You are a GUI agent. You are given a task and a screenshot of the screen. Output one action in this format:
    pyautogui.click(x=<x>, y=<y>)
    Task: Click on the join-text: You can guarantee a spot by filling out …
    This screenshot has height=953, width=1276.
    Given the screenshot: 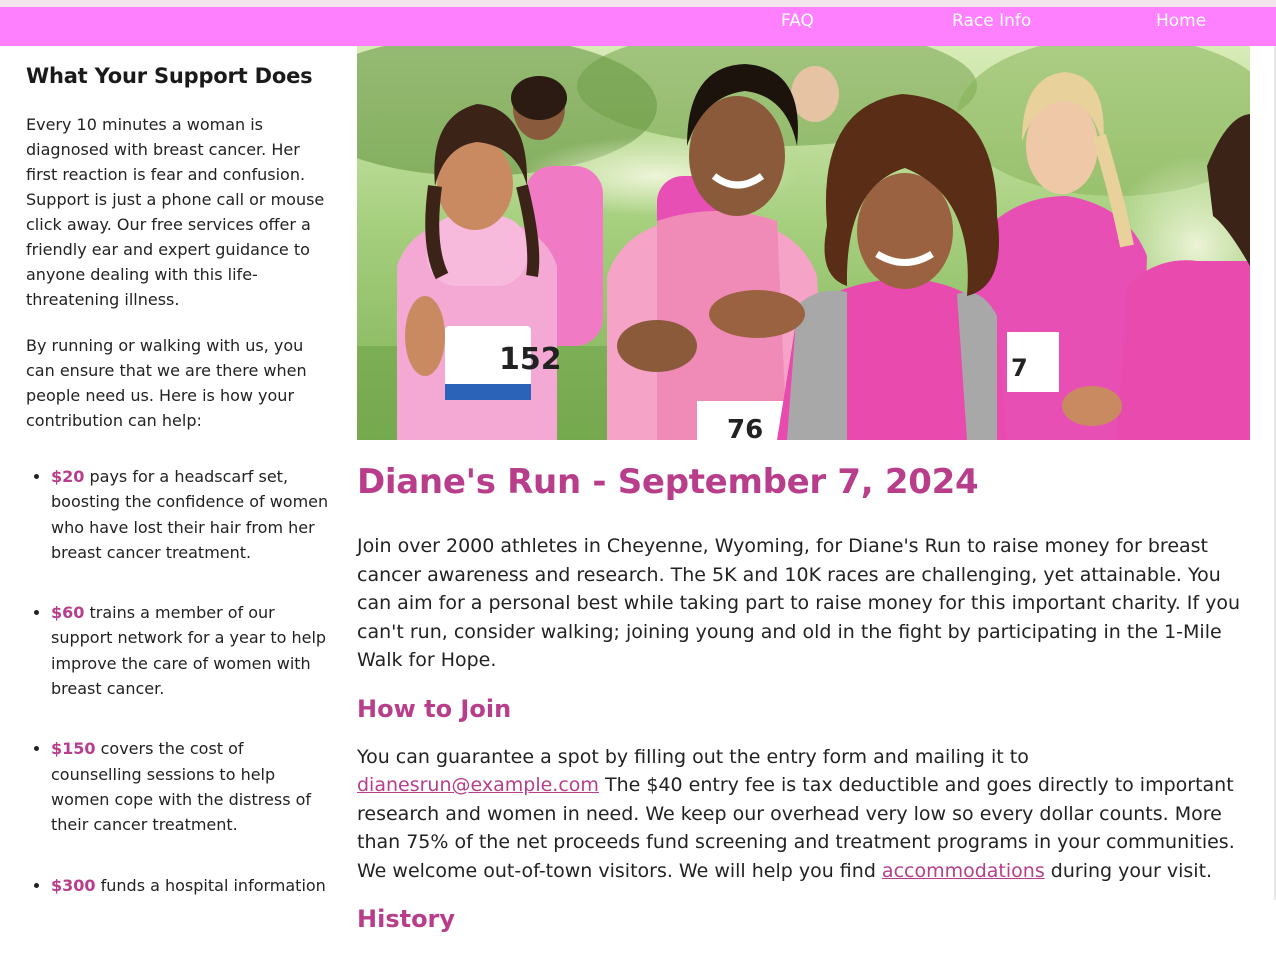 What is the action you would take?
    pyautogui.click(x=693, y=756)
    